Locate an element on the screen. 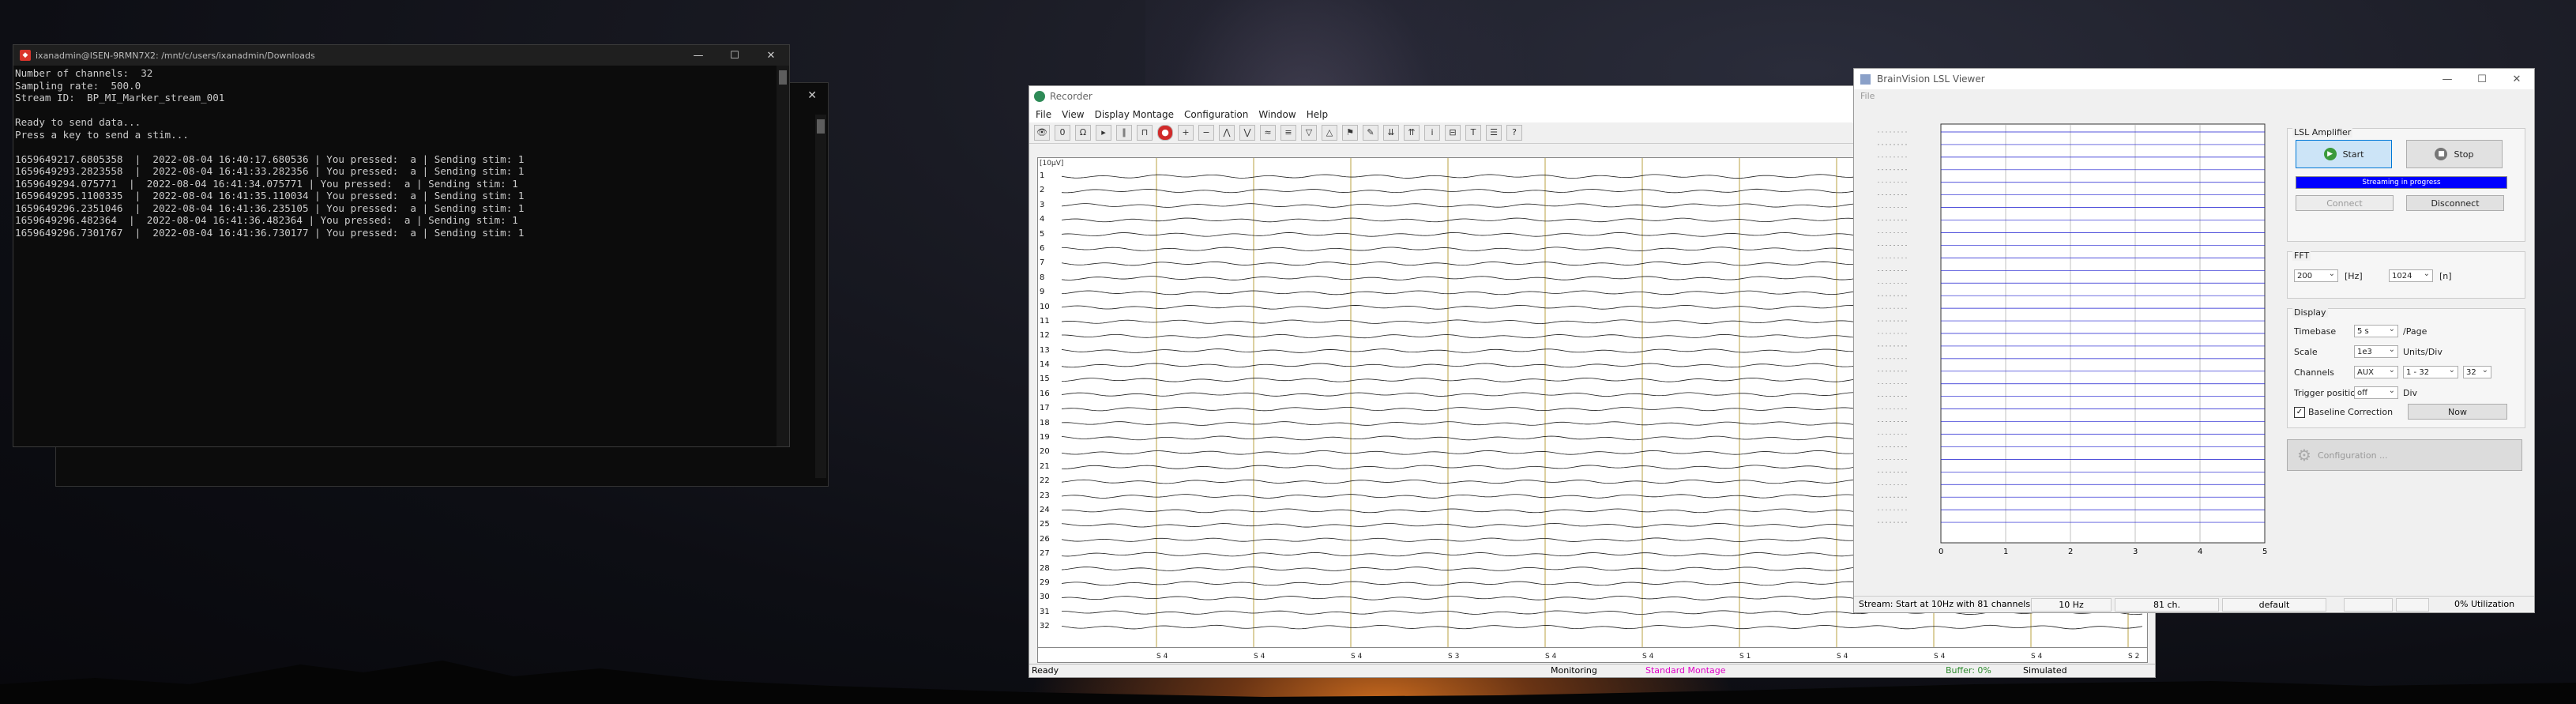 This screenshot has width=2576, height=704. channel-label: 27 is located at coordinates (1045, 554).